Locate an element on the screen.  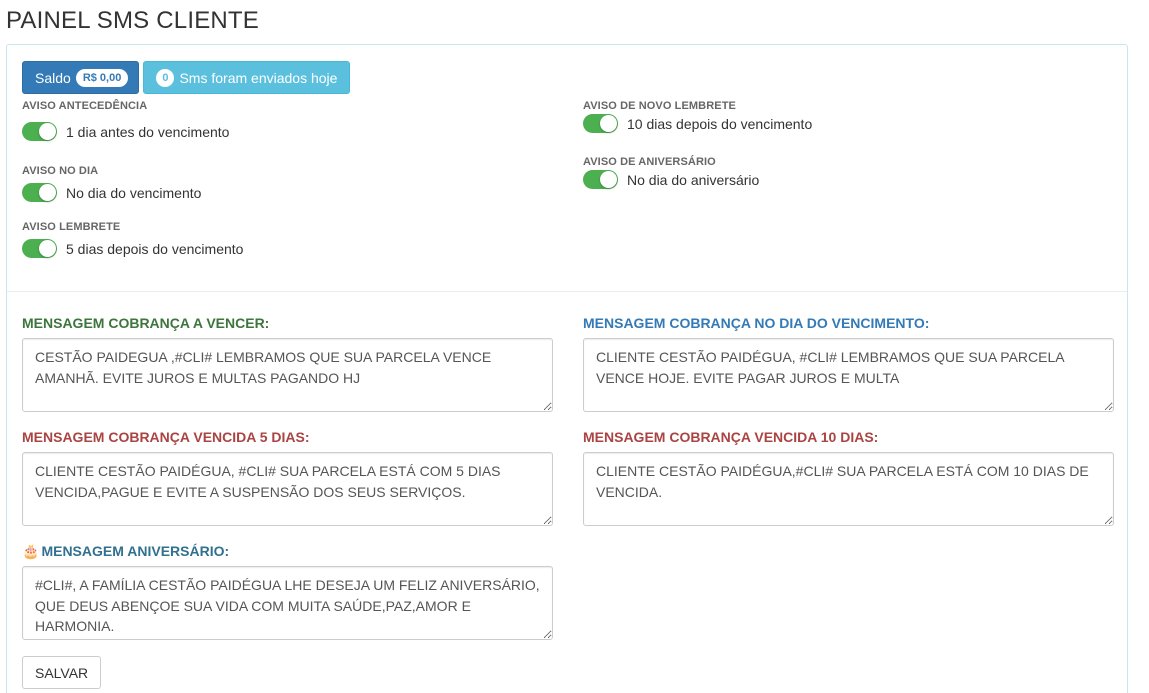
toggle-text: 1 dia antes do vencimento is located at coordinates (148, 131).